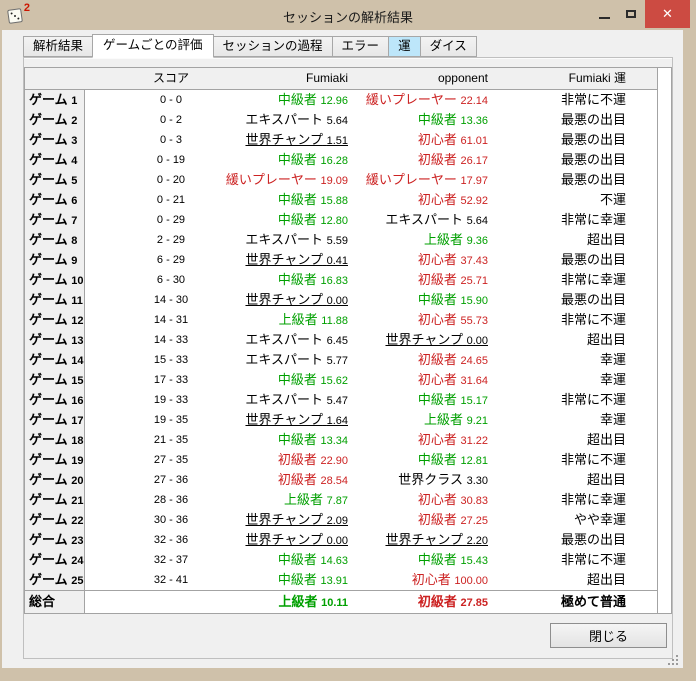 This screenshot has height=681, width=696. I want to click on game-label: ゲーム 15, so click(55, 380).